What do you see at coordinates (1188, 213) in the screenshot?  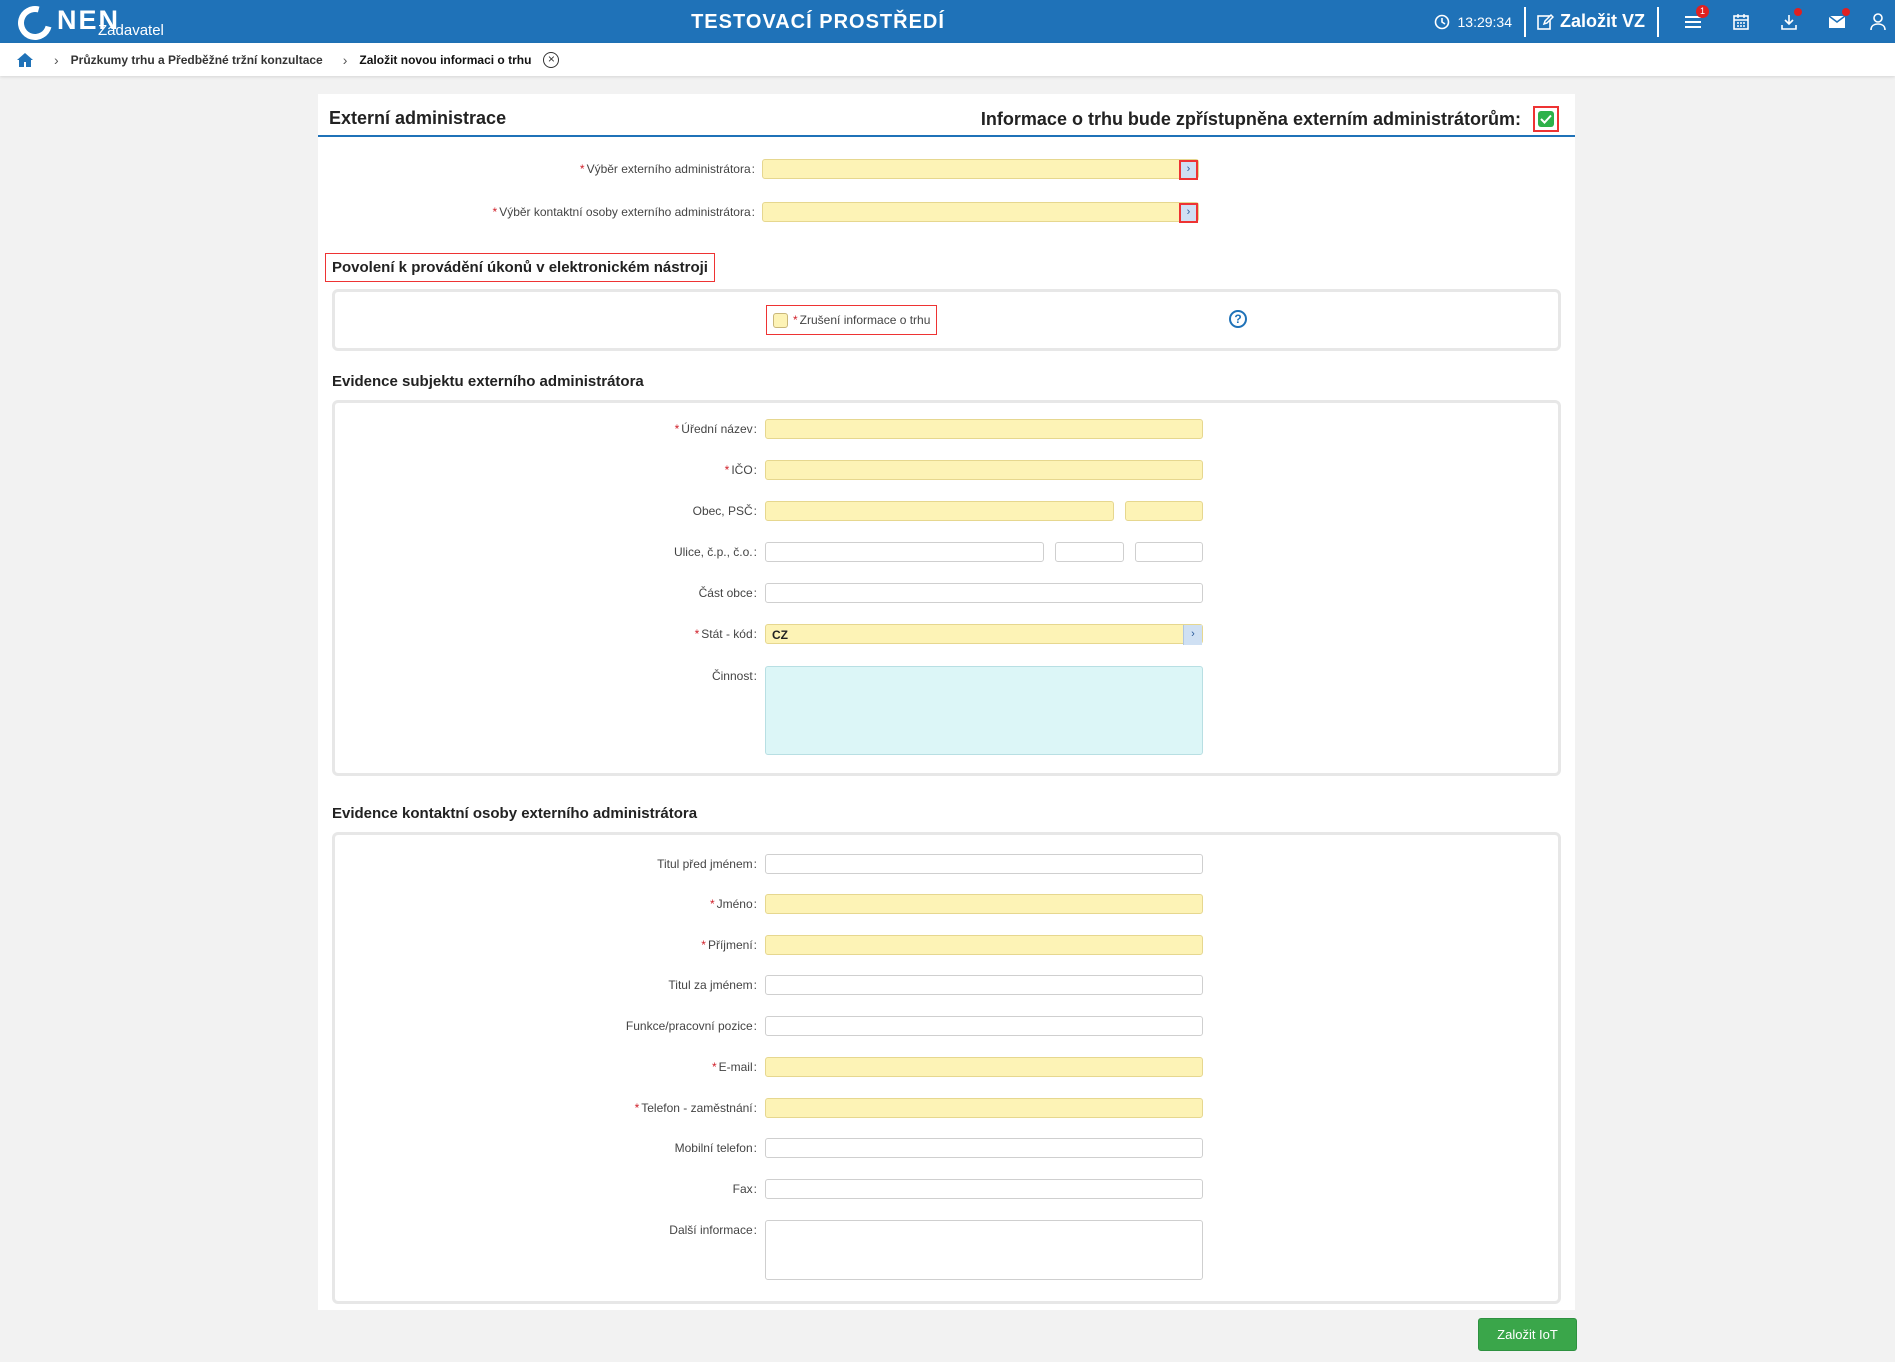 I see `contact-picker-button: ›` at bounding box center [1188, 213].